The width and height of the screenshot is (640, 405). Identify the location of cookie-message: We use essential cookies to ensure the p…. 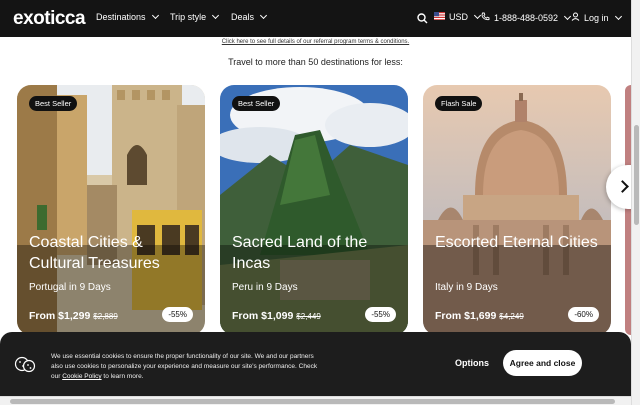
(188, 367).